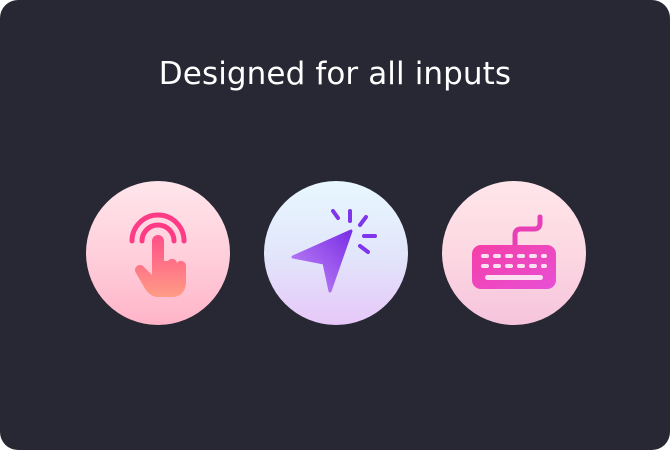 The height and width of the screenshot is (450, 670). I want to click on pointer-badge, so click(336, 253).